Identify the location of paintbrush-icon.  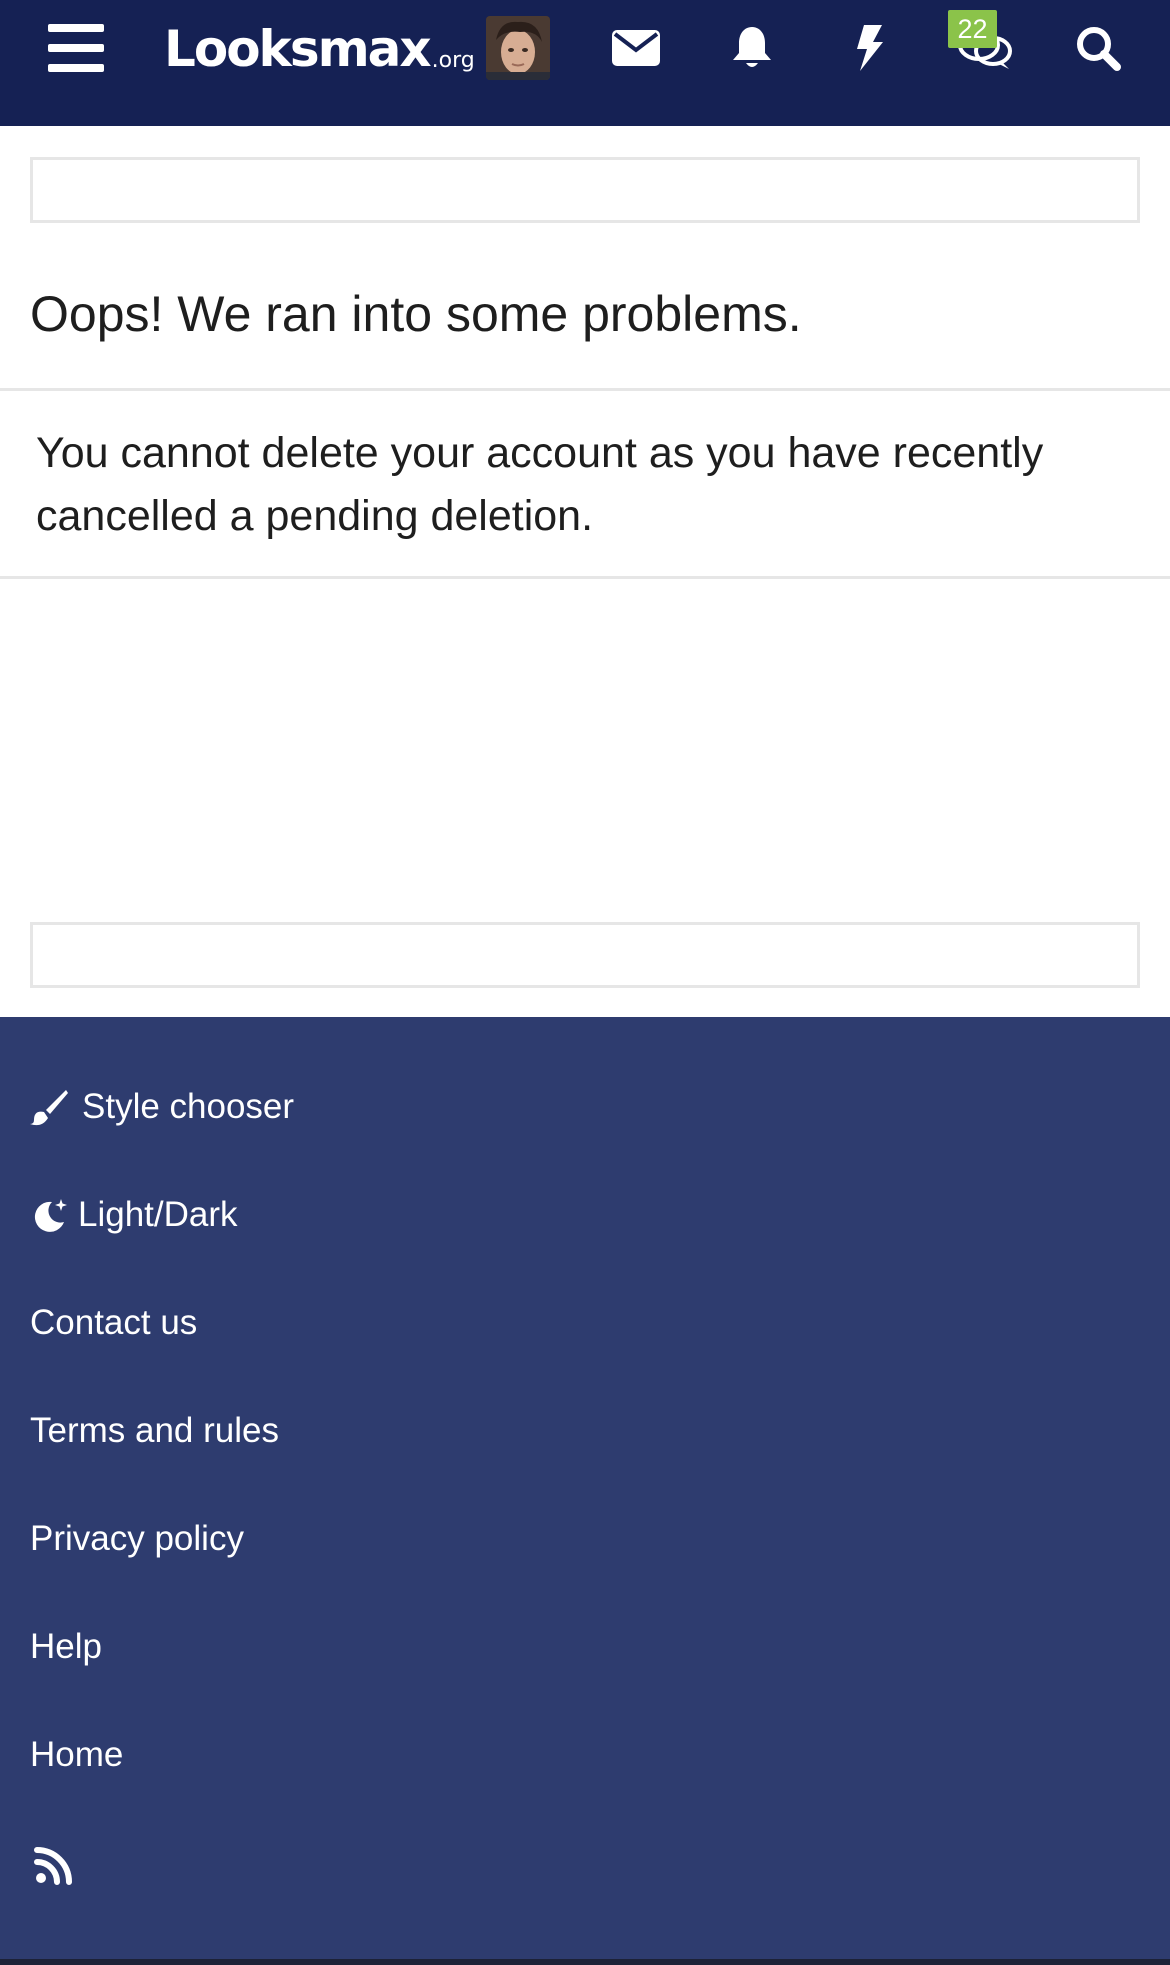
(49, 1107).